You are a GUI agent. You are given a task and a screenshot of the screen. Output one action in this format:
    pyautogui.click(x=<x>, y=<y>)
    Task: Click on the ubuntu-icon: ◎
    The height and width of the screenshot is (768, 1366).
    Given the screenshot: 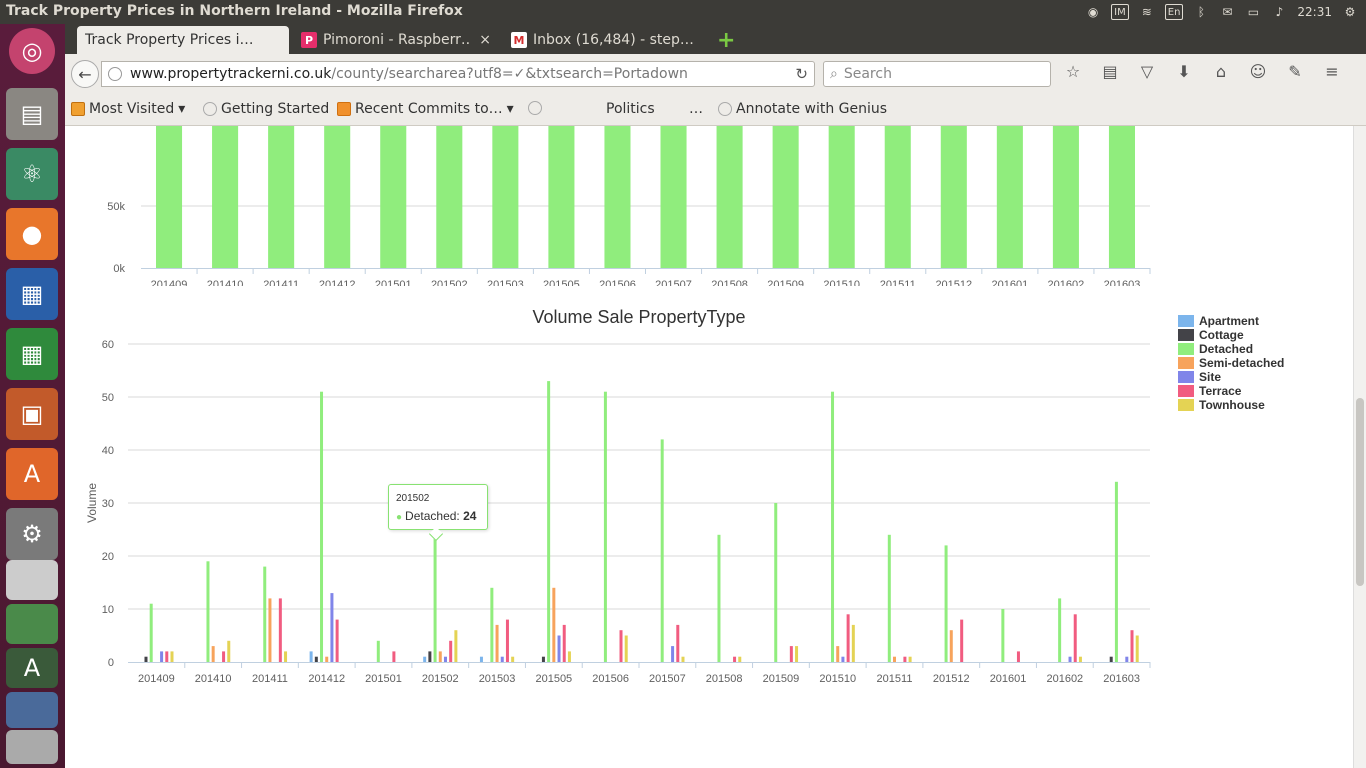 What is the action you would take?
    pyautogui.click(x=32, y=51)
    